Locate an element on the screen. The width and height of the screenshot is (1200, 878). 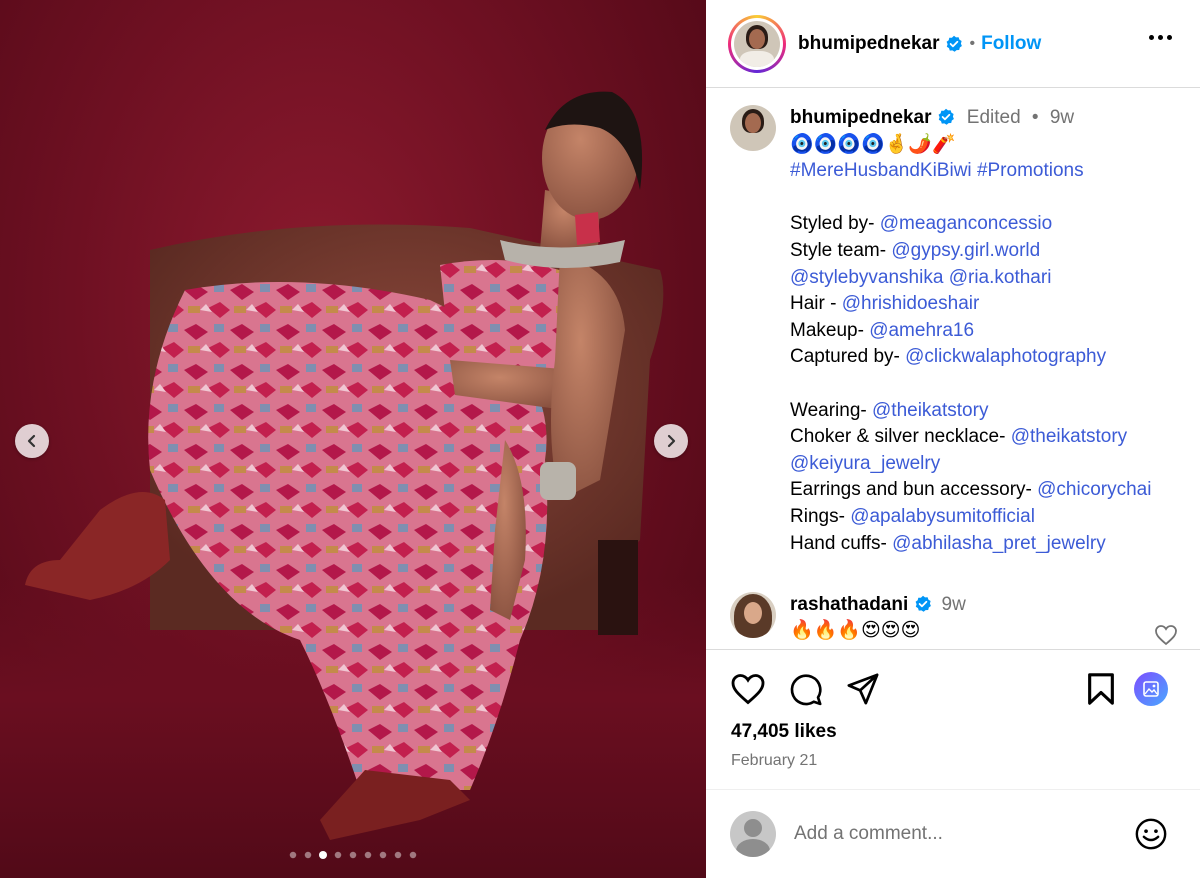
previous-image-button is located at coordinates (32, 441).